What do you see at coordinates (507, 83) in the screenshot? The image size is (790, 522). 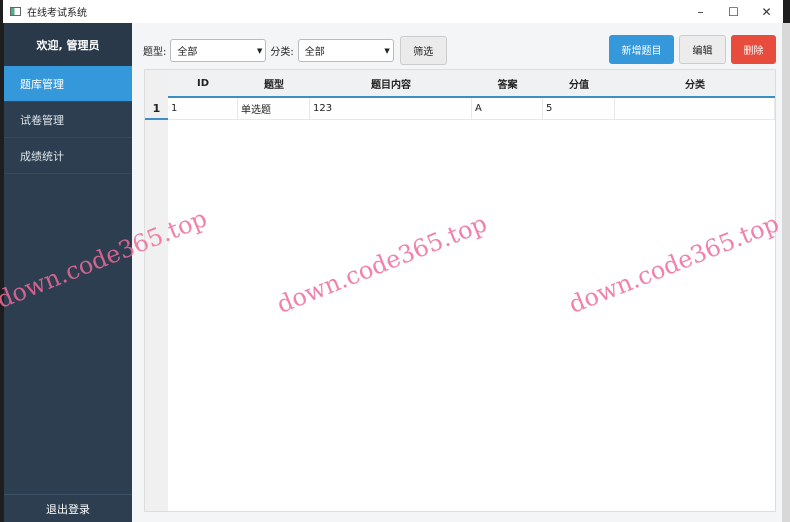 I see `column-header: 答案` at bounding box center [507, 83].